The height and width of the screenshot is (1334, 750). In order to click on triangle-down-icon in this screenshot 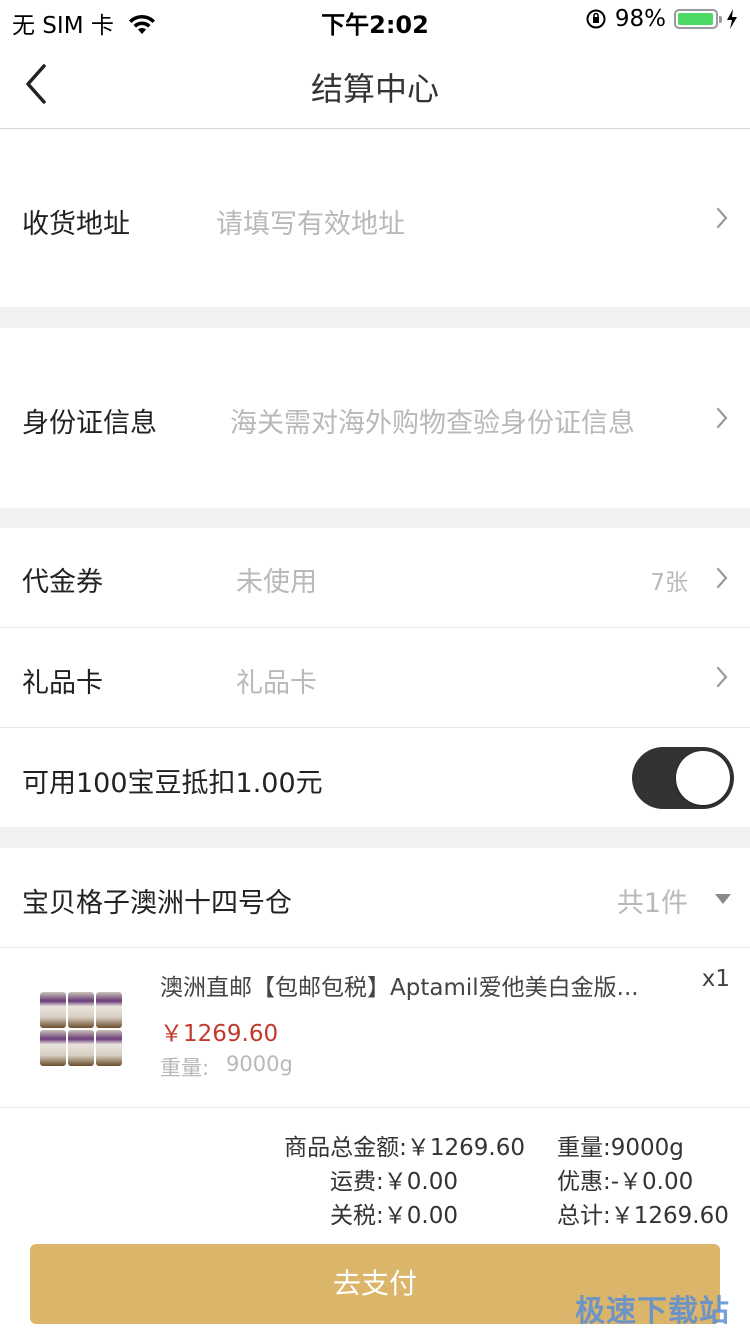, I will do `click(723, 899)`.